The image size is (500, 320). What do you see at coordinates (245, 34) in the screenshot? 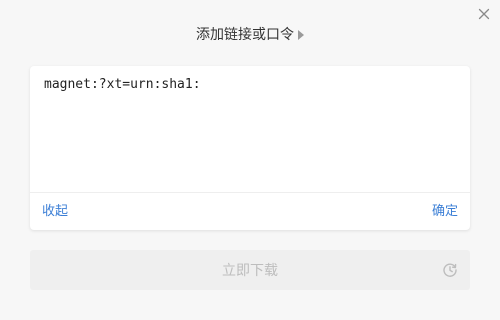
I see `dialog-title: 添加链接或口令` at bounding box center [245, 34].